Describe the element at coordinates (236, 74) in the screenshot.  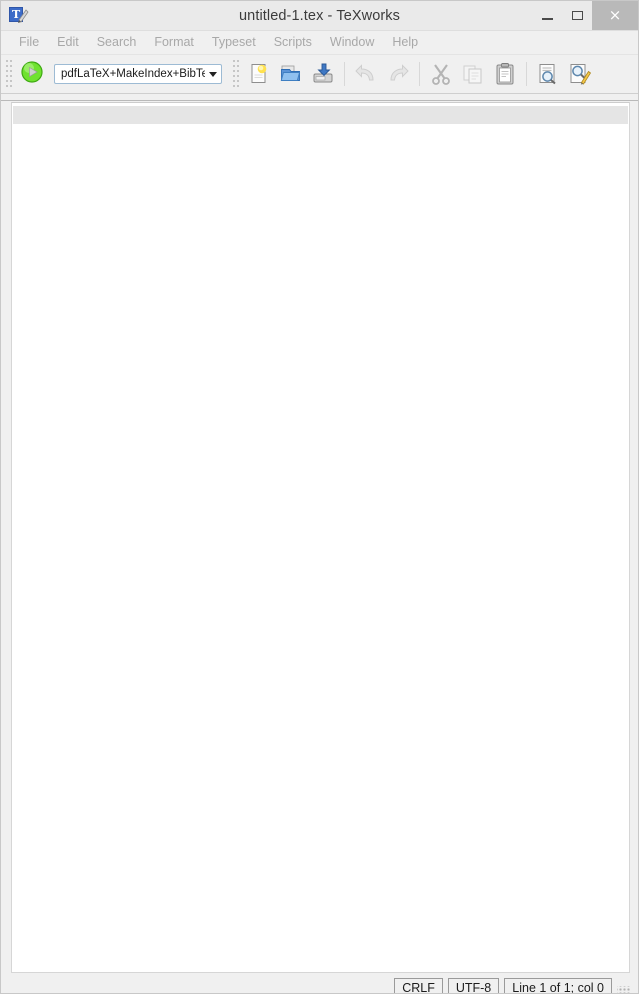
I see `toolbar-drag-handle-right` at that location.